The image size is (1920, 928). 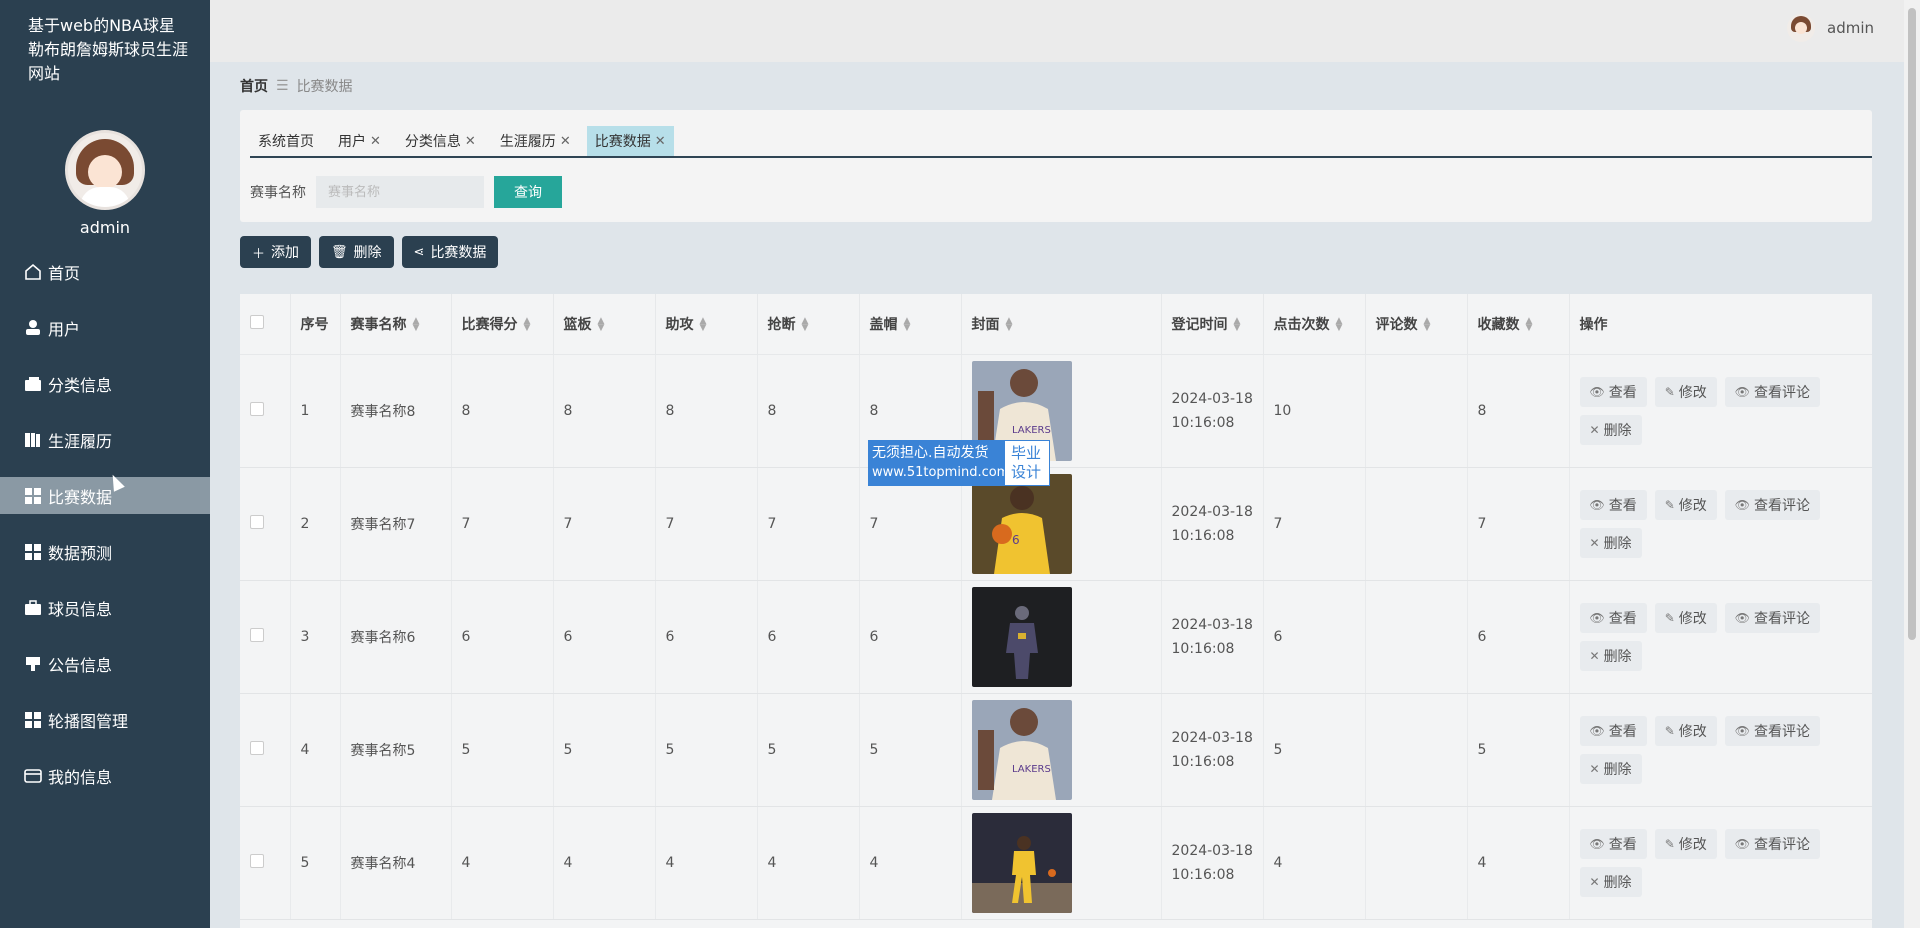 I want to click on sidebar-item-carousel: 轮播图管理, so click(x=105, y=719).